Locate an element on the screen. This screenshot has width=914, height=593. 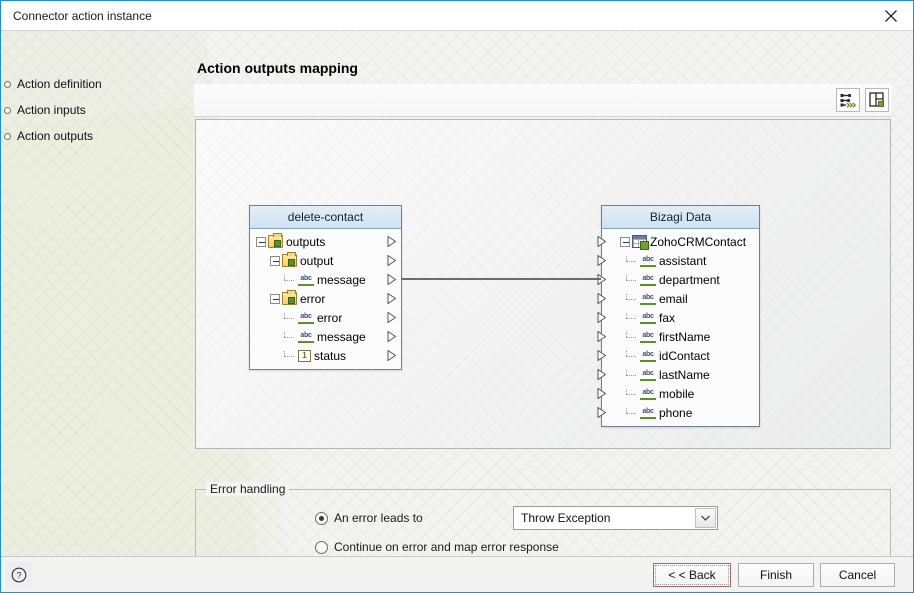
radio-an-error-leads-to: An error leads to is located at coordinates (369, 518).